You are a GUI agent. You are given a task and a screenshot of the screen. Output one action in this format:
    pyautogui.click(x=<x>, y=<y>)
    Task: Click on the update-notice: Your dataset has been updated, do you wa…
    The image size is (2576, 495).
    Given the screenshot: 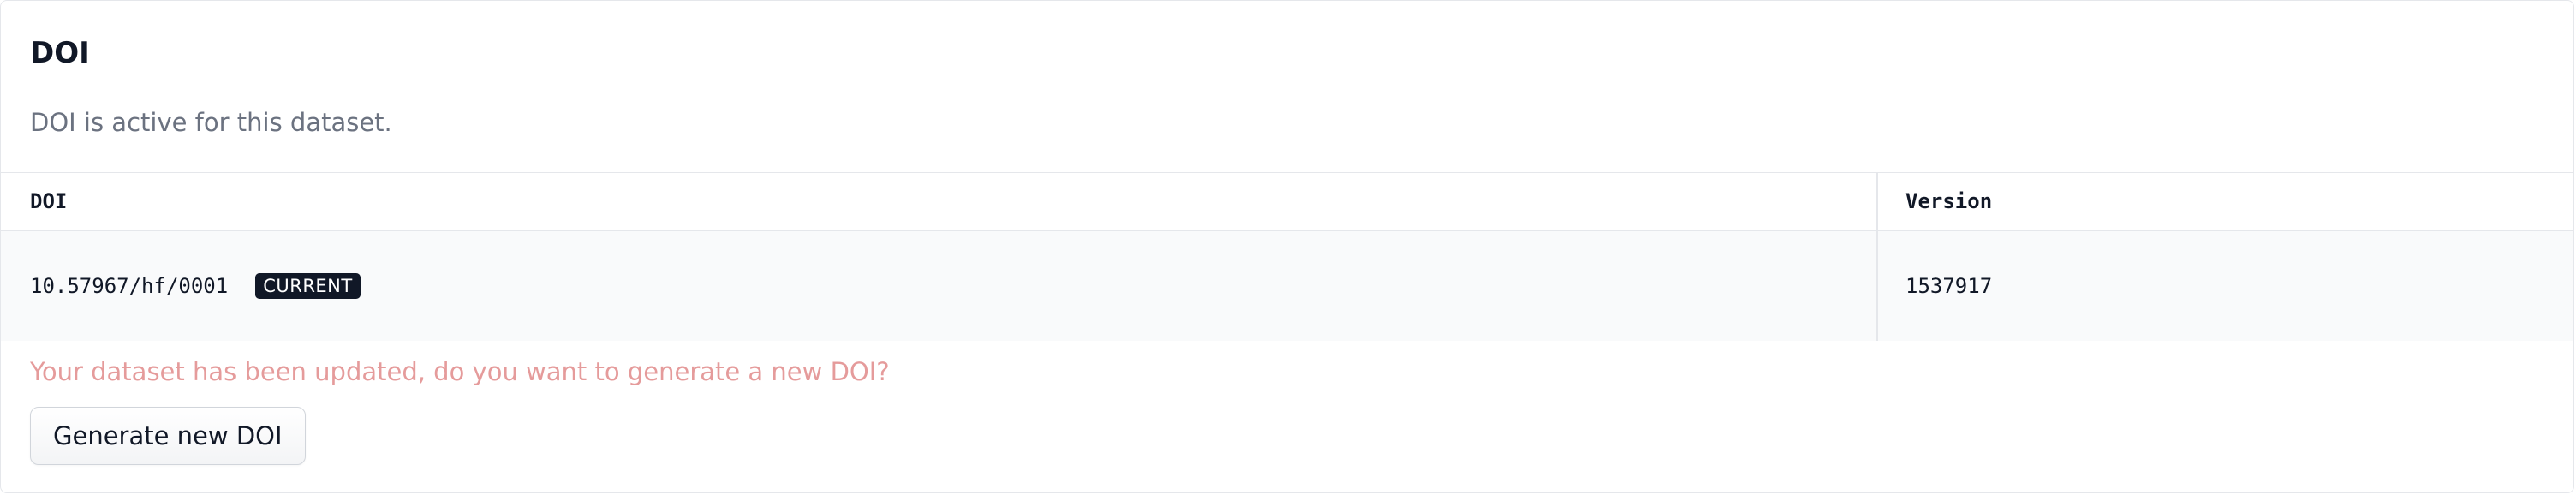 What is the action you would take?
    pyautogui.click(x=460, y=371)
    